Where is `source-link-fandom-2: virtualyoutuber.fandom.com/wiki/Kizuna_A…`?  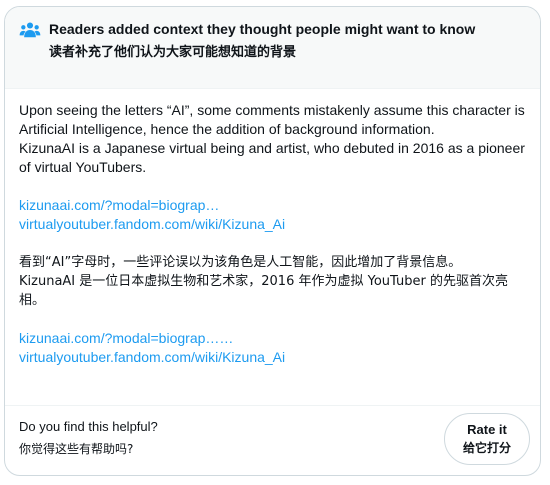
source-link-fandom-2: virtualyoutuber.fandom.com/wiki/Kizuna_A… is located at coordinates (272, 357).